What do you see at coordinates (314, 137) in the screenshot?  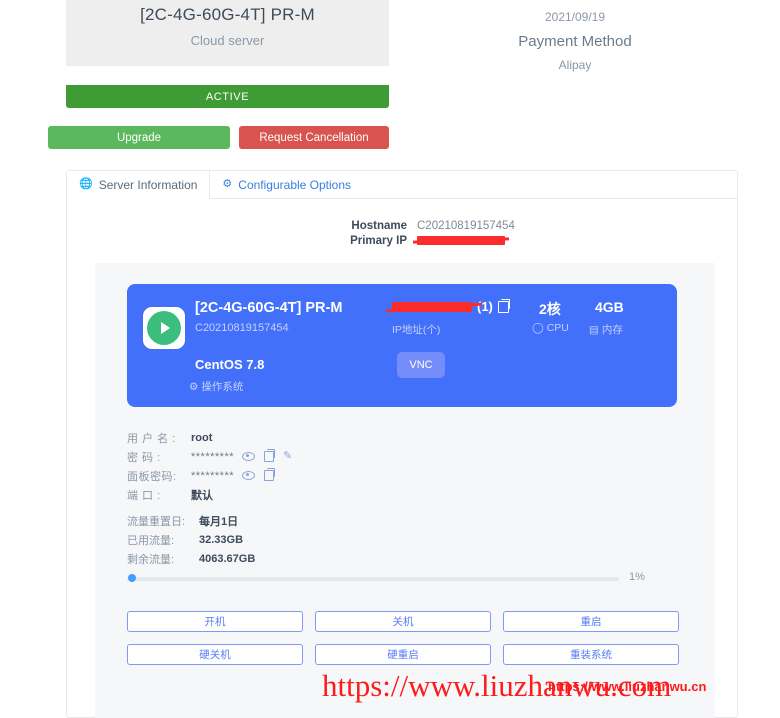 I see `request-cancellation-button: Request Cancellation` at bounding box center [314, 137].